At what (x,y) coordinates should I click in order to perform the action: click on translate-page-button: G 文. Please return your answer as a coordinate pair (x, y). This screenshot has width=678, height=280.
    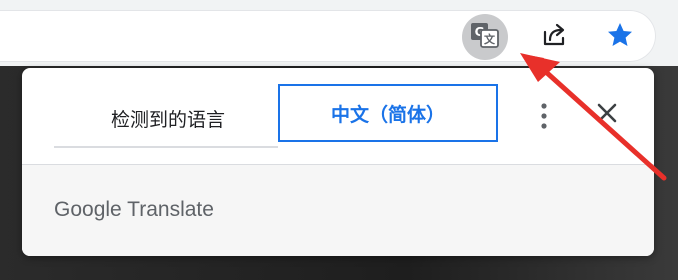
    Looking at the image, I should click on (485, 37).